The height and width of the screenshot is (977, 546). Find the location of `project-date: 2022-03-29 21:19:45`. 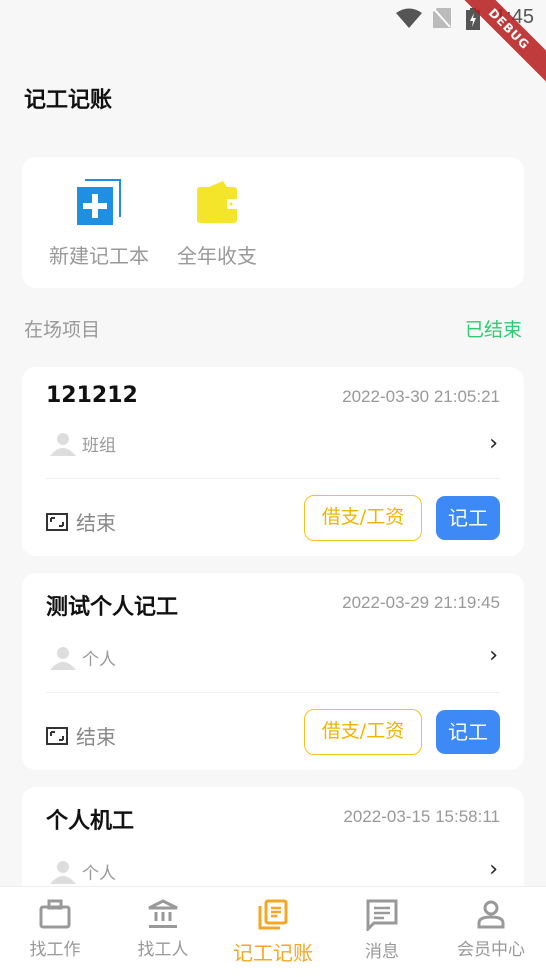

project-date: 2022-03-29 21:19:45 is located at coordinates (421, 602).